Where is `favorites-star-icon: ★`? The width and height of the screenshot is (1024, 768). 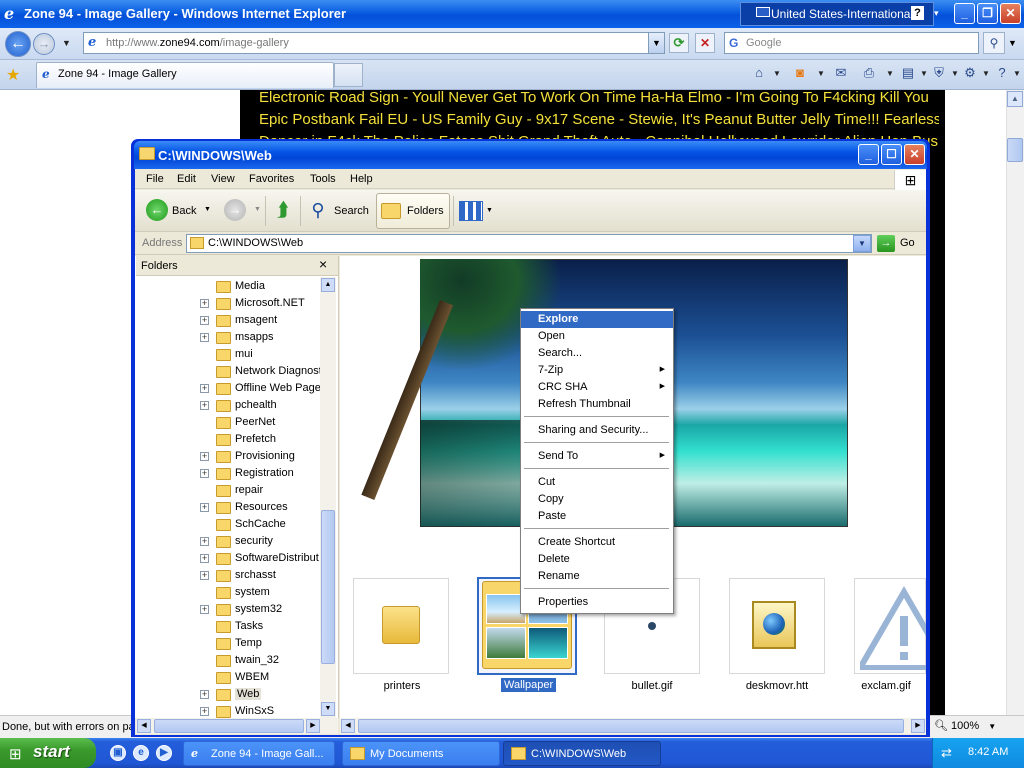 favorites-star-icon: ★ is located at coordinates (13, 75).